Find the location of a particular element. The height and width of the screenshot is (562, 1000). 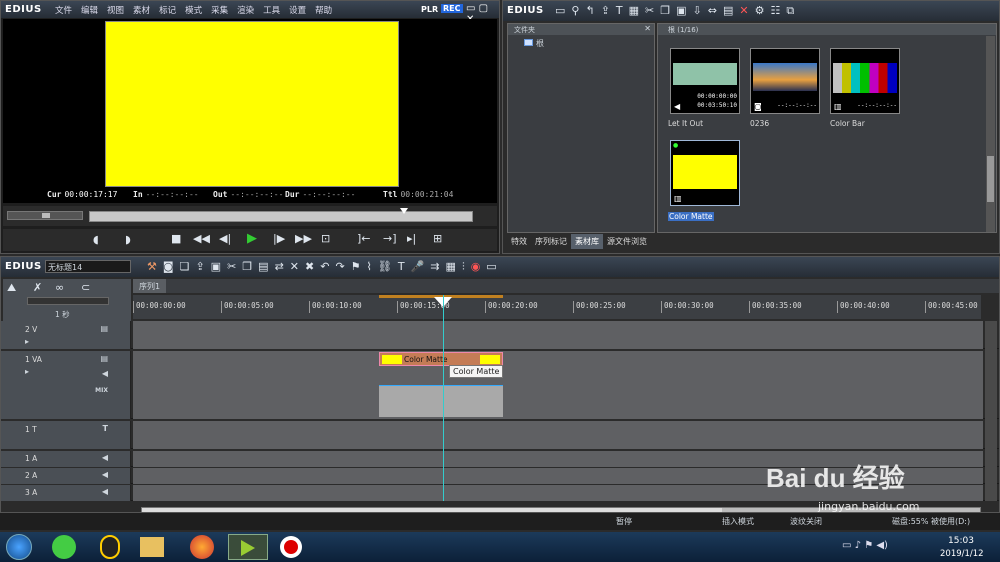

link-icon: ⛓ is located at coordinates (385, 266).